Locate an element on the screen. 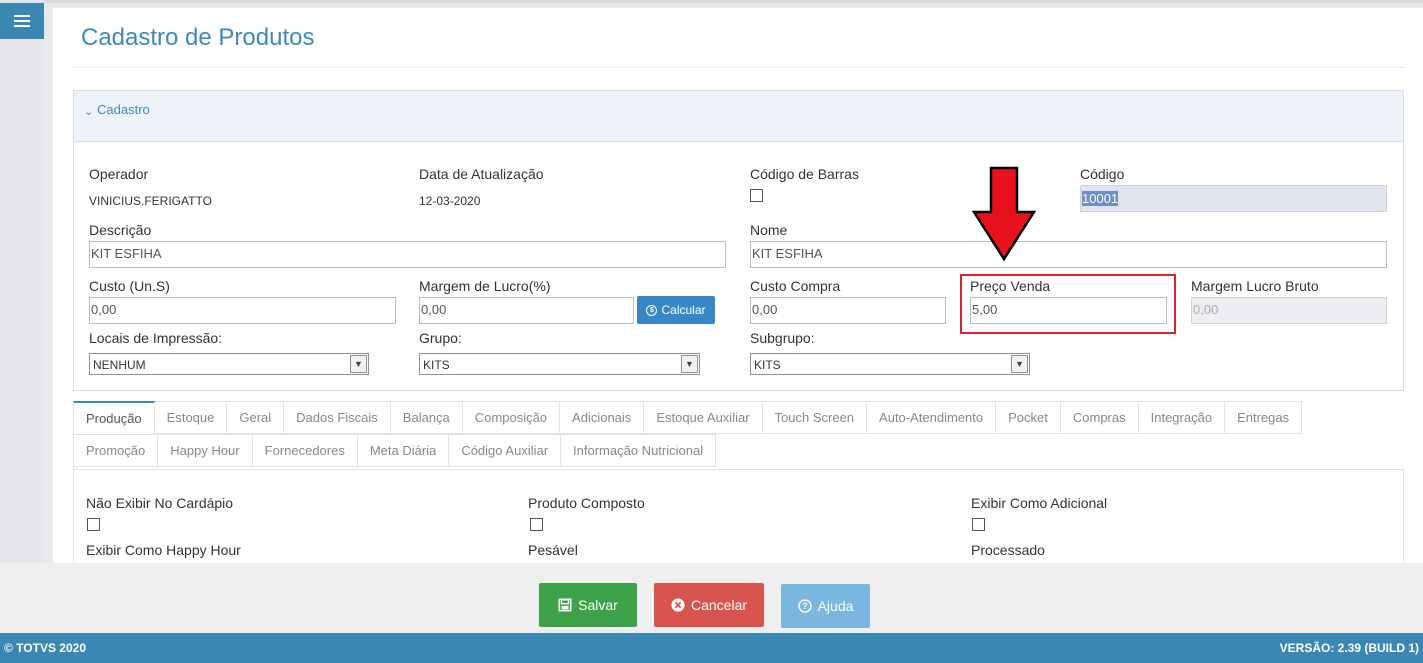  annotation-arrow-icon is located at coordinates (1004, 214).